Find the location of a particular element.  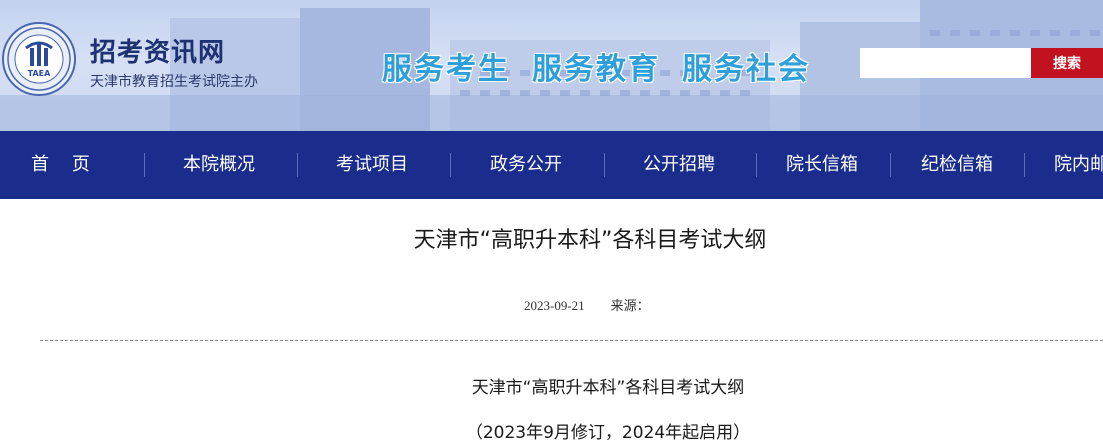

slogan-1: 服务考生 is located at coordinates (446, 69).